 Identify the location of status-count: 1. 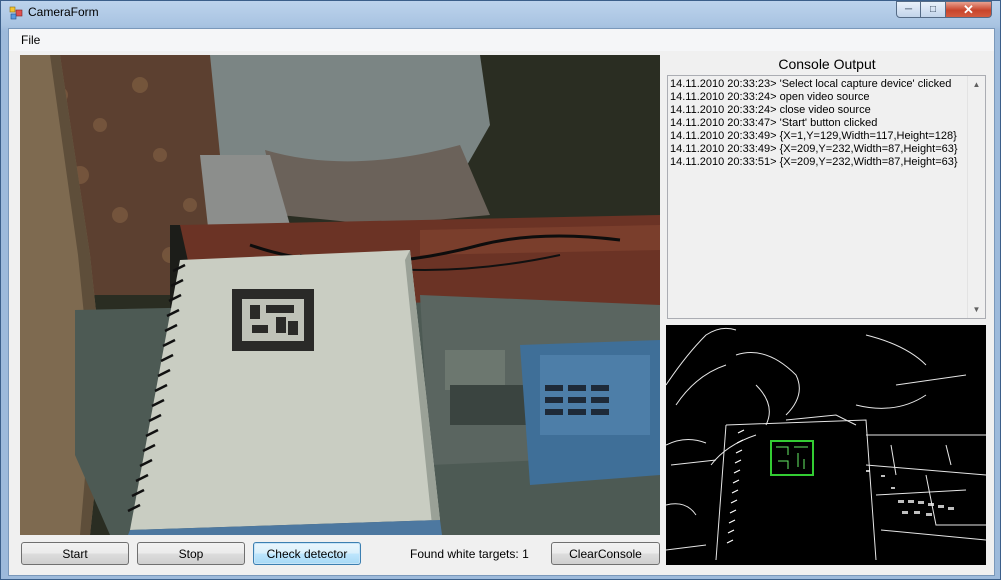
(525, 554).